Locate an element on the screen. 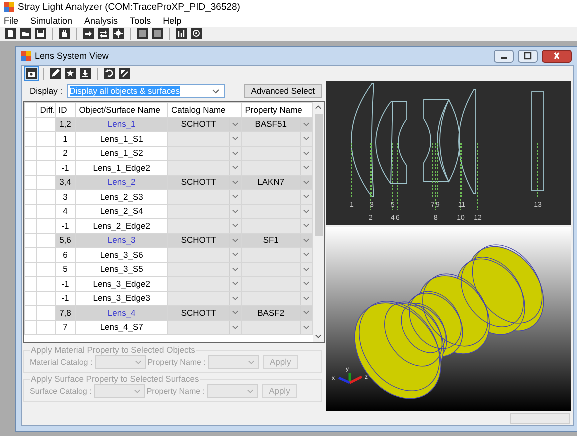 The image size is (577, 436). scrollbar is located at coordinates (318, 222).